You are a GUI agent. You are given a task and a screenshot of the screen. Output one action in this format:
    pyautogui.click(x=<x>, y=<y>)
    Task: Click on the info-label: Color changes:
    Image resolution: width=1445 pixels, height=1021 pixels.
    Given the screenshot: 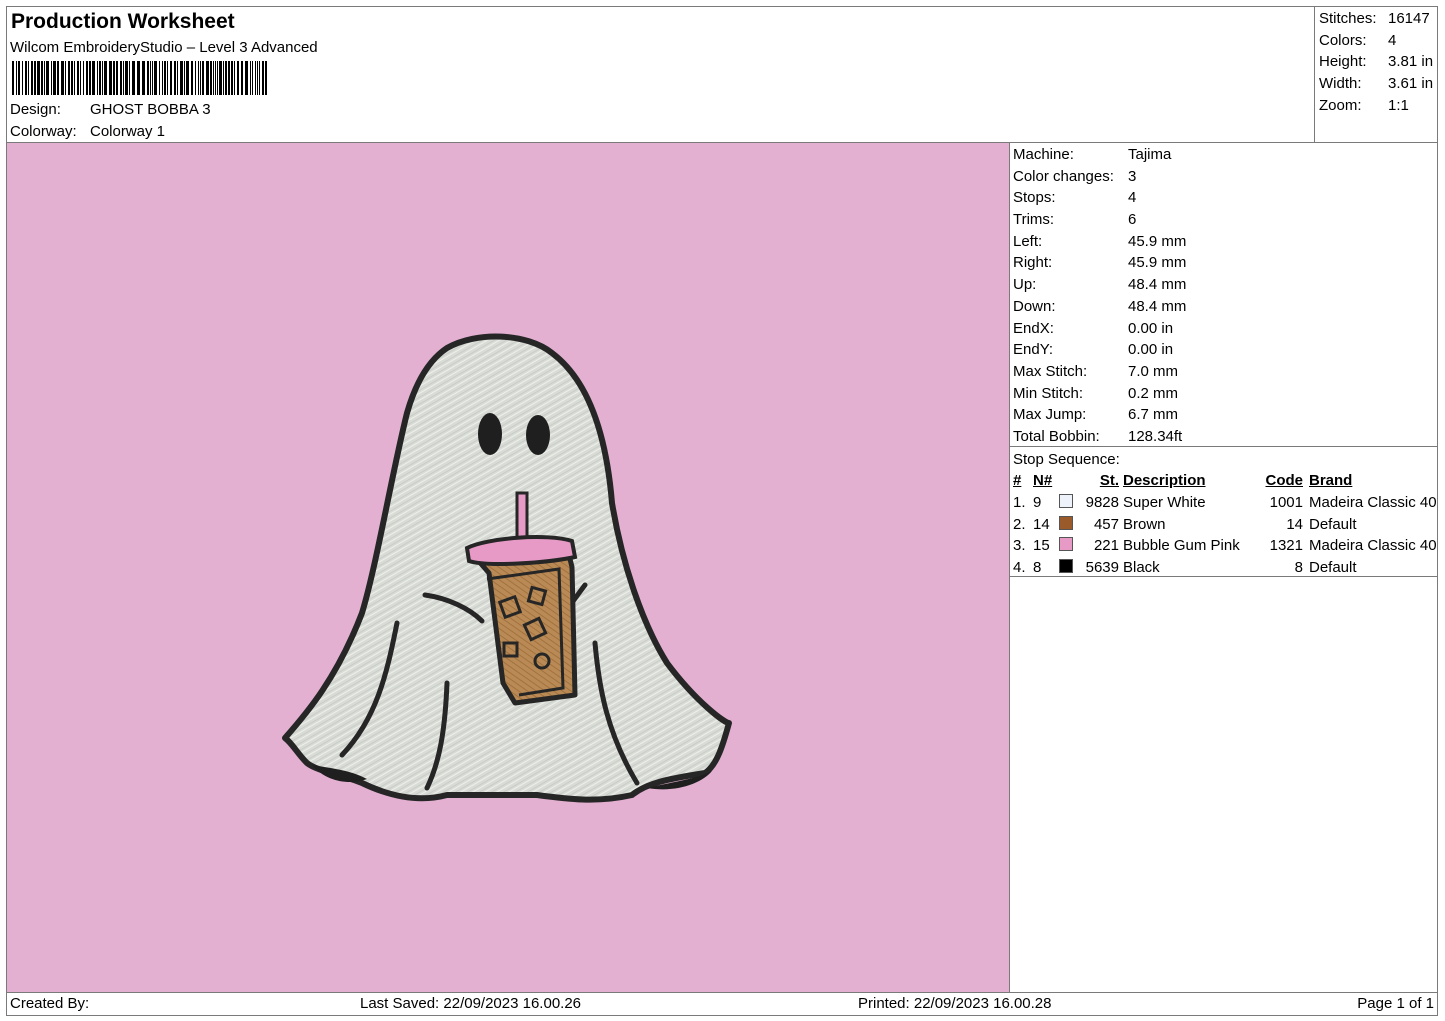 What is the action you would take?
    pyautogui.click(x=1063, y=176)
    